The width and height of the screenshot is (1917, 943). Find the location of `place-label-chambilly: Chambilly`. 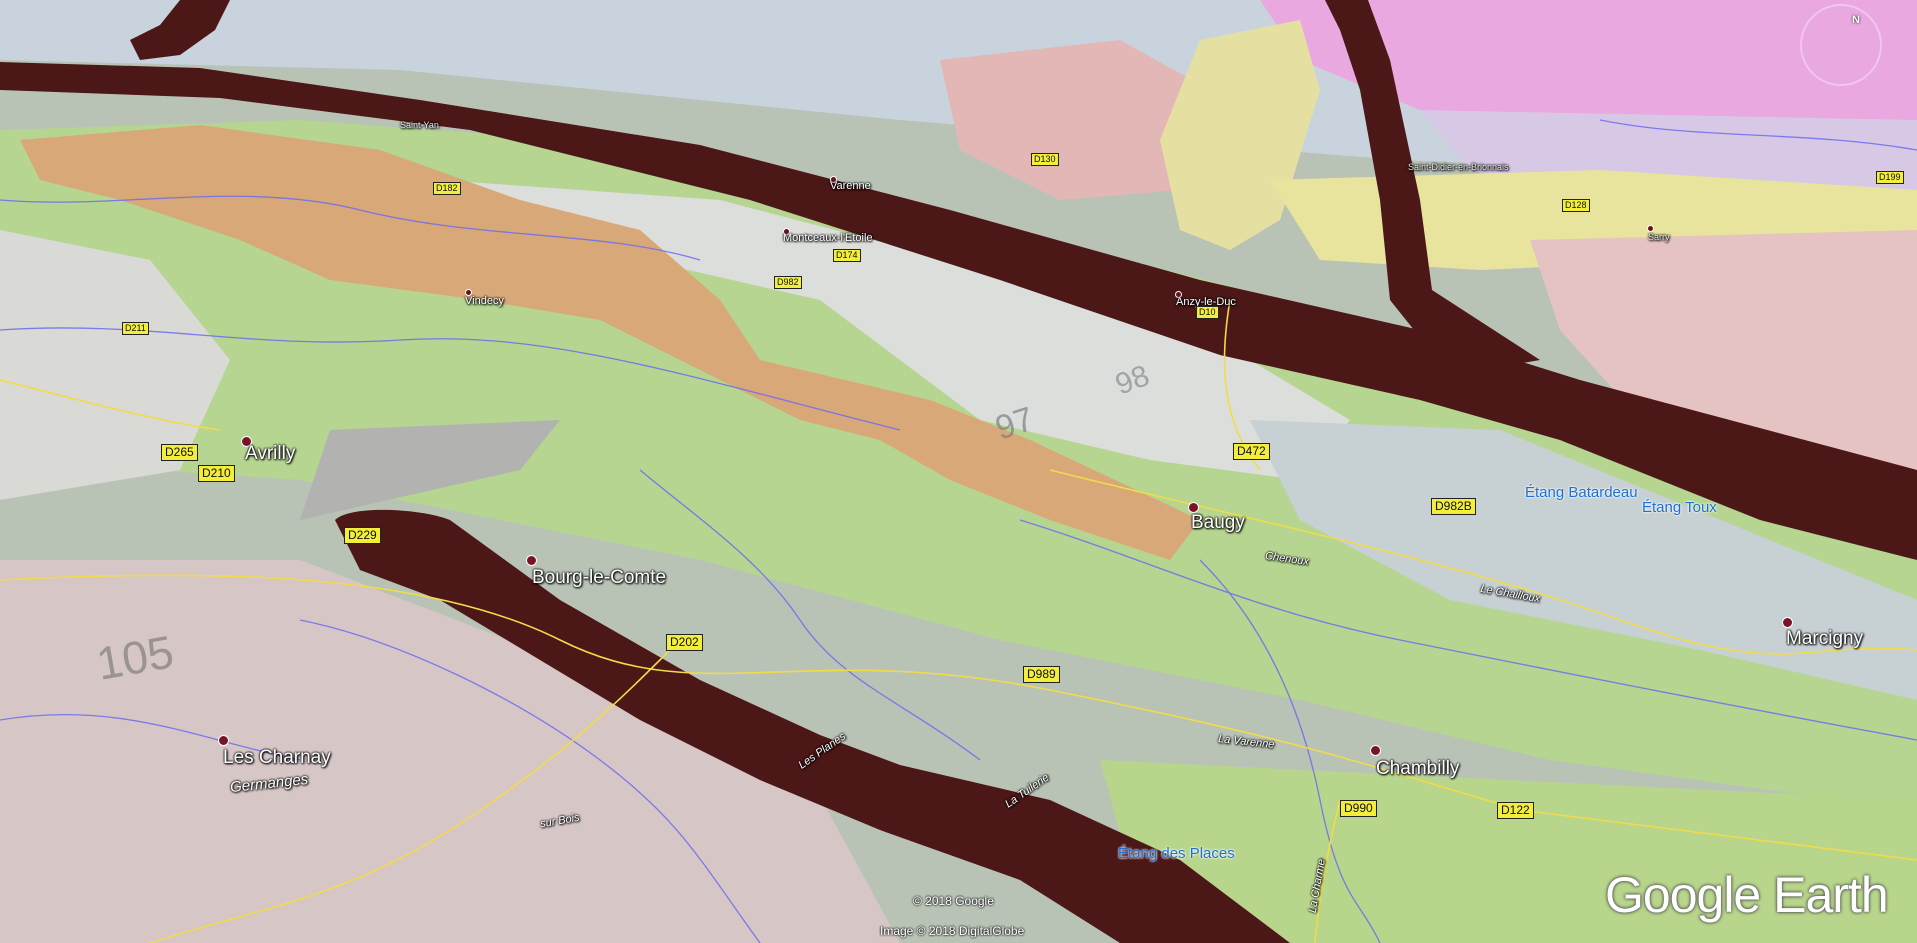

place-label-chambilly: Chambilly is located at coordinates (1417, 769).